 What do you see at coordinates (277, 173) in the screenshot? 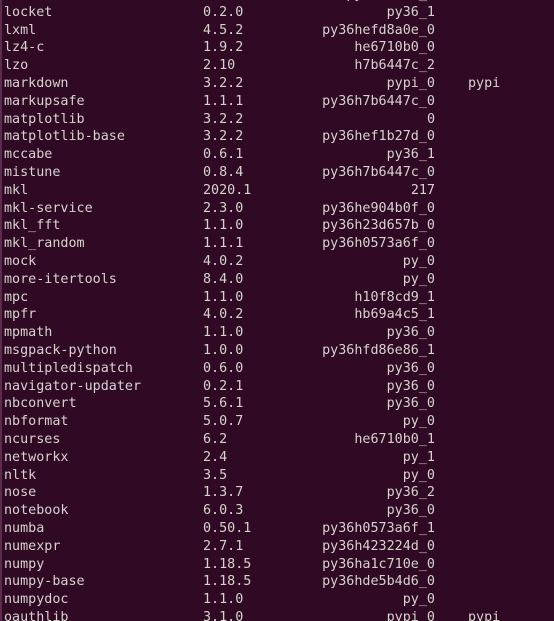
I see `package-row: mistune 0.8.4 py36h7b6447c_0` at bounding box center [277, 173].